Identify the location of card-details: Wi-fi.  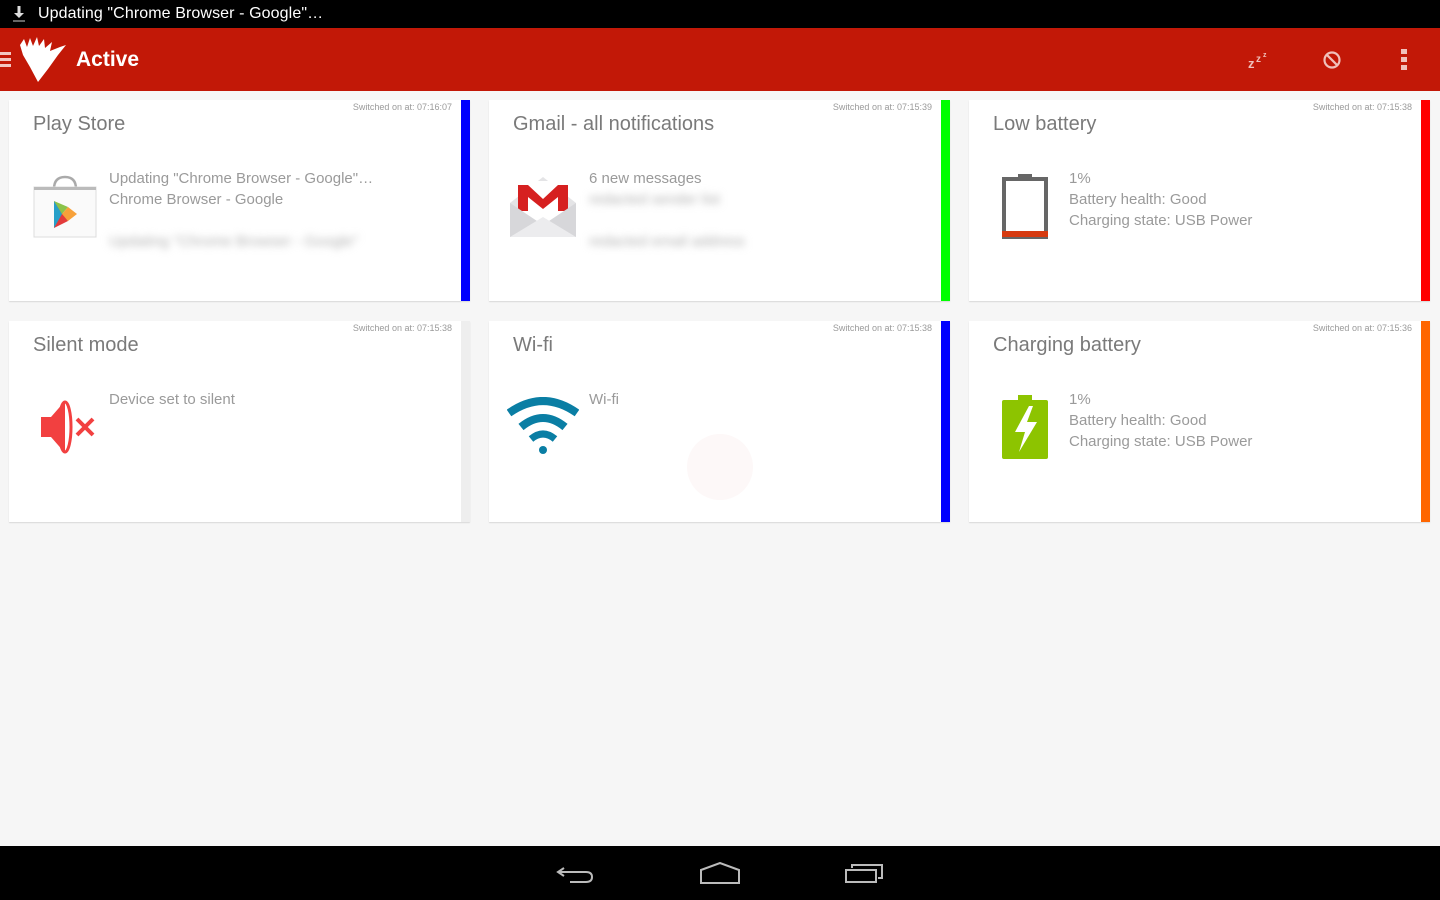
(604, 399).